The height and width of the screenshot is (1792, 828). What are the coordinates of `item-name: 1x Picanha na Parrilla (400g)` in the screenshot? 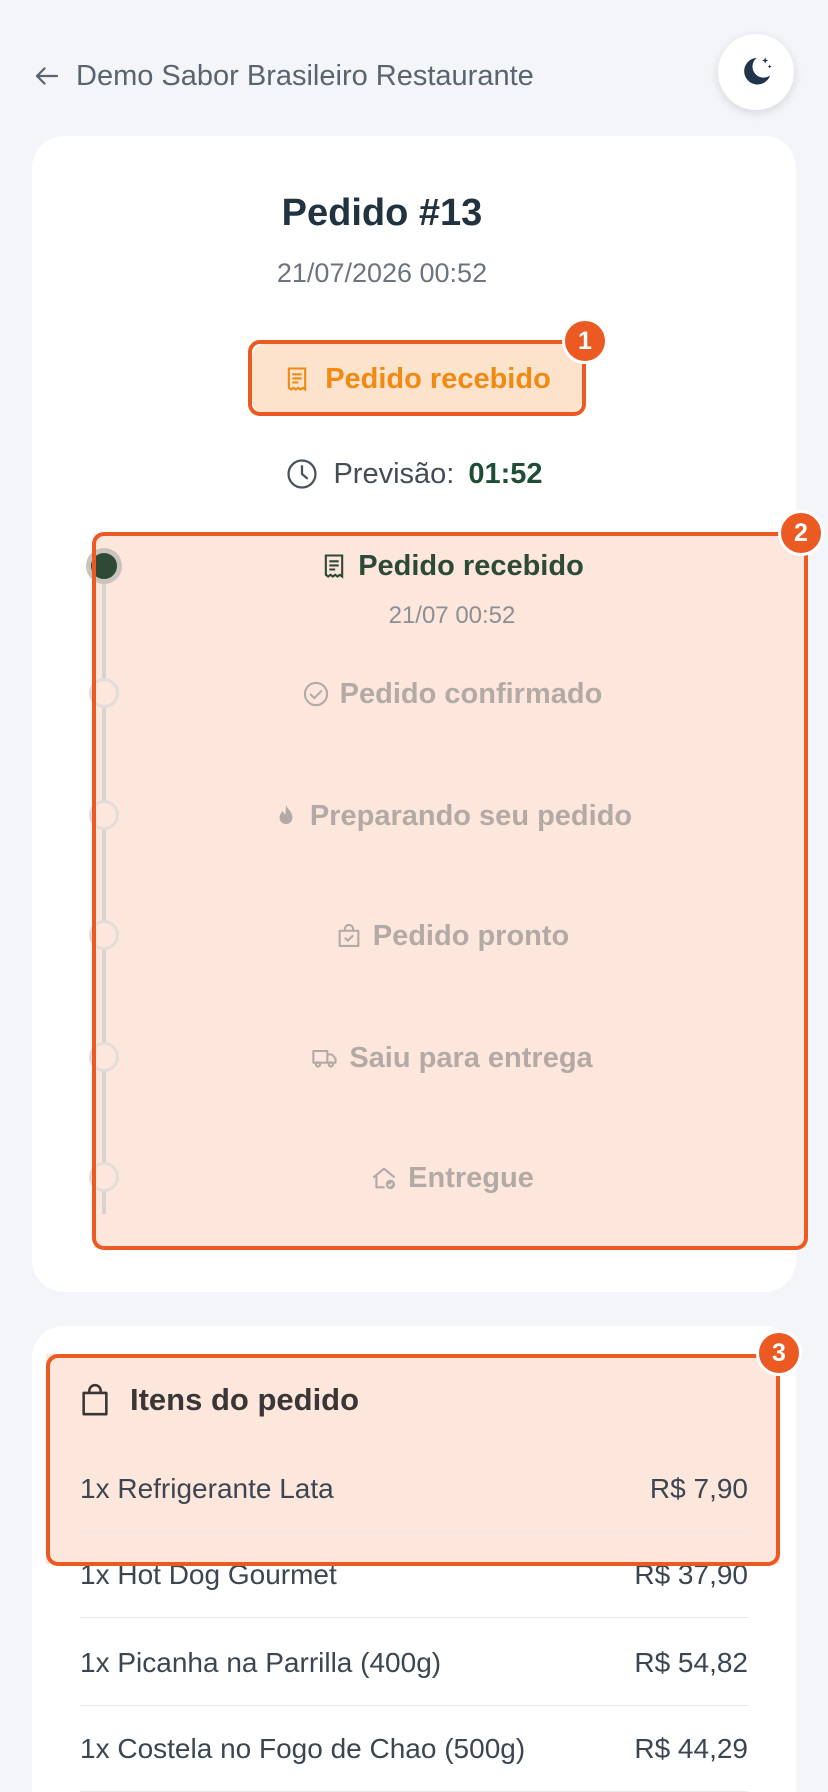 It's located at (261, 1662).